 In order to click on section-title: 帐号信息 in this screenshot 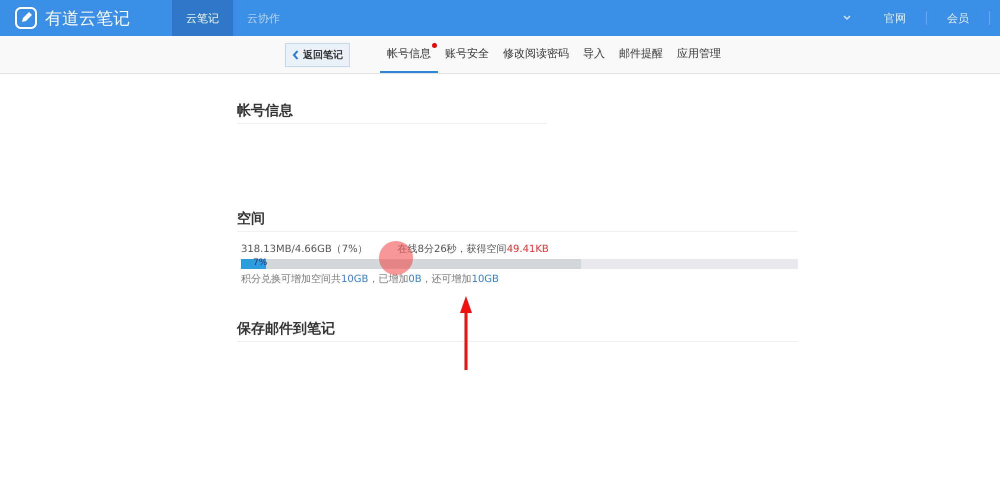, I will do `click(392, 113)`.